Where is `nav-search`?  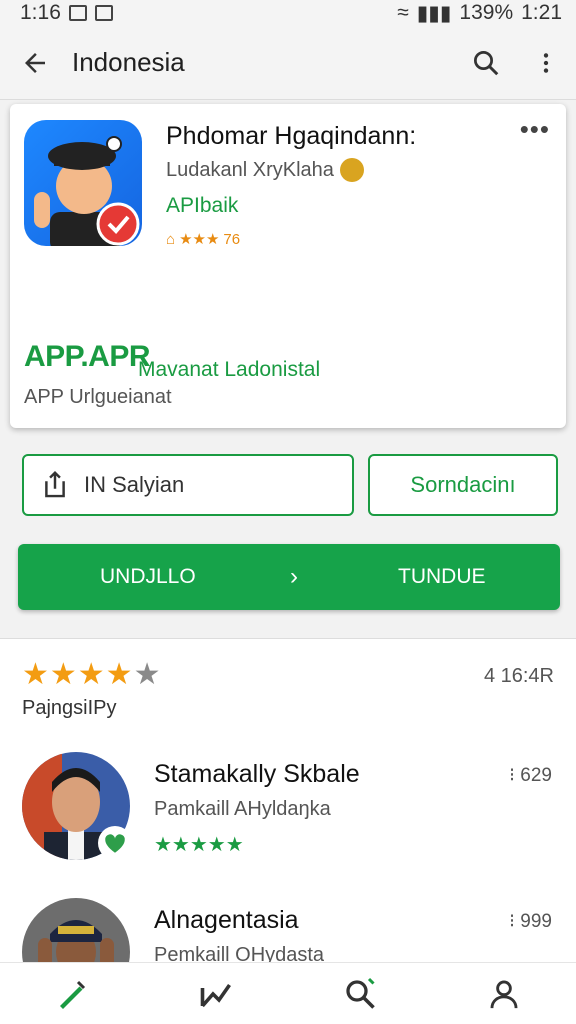 nav-search is located at coordinates (360, 994).